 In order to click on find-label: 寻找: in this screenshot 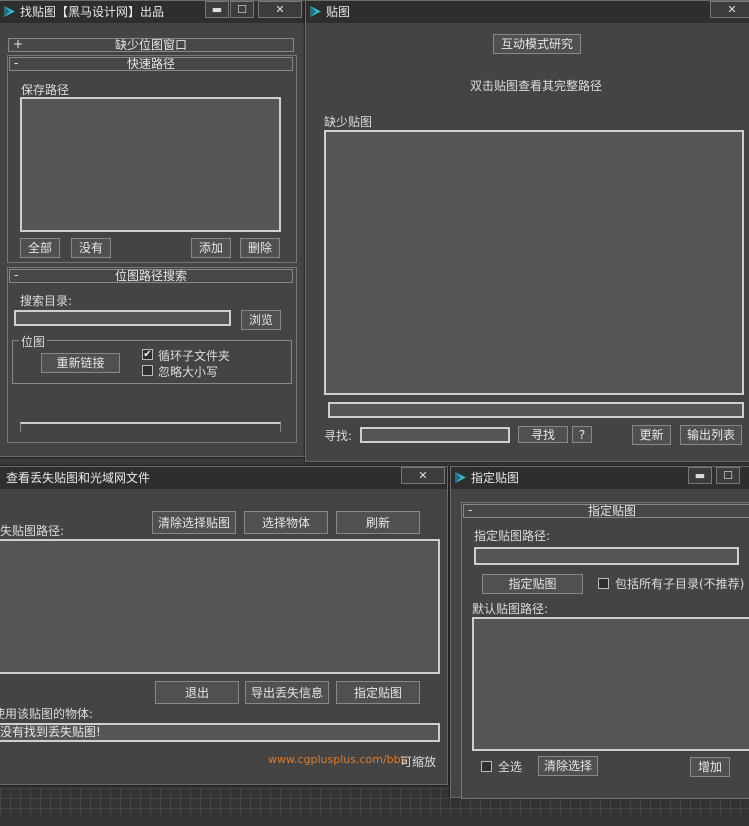, I will do `click(338, 436)`.